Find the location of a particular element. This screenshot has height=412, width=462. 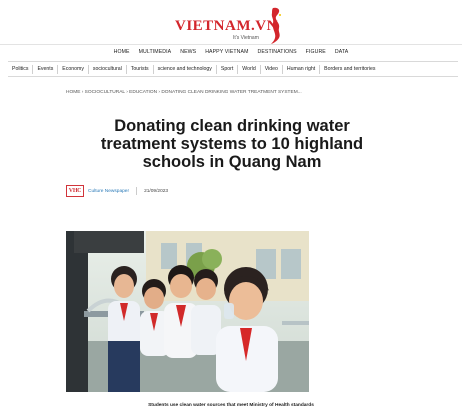

nav-figure: FIGURE is located at coordinates (316, 52).